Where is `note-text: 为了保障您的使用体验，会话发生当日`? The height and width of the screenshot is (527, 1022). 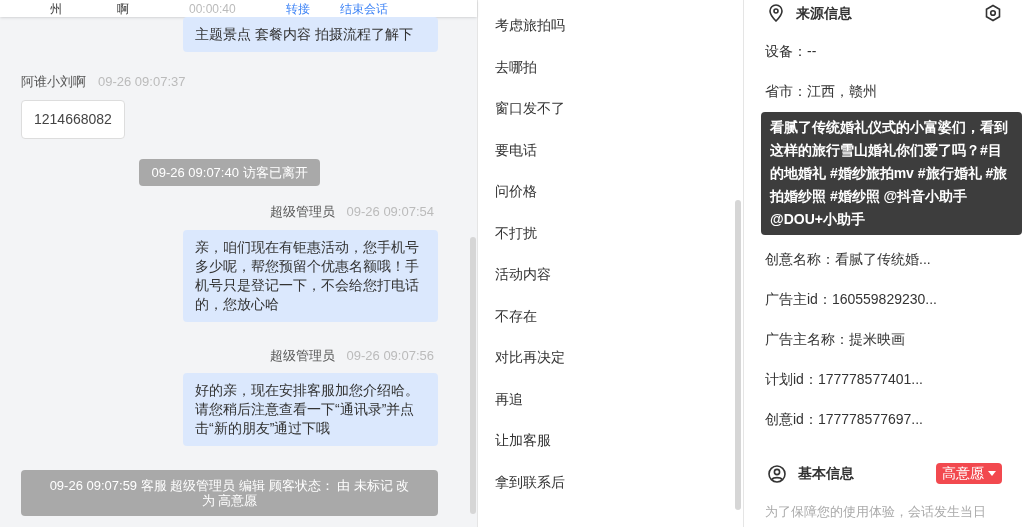
note-text: 为了保障您的使用体验，会话发生当日 is located at coordinates (875, 512).